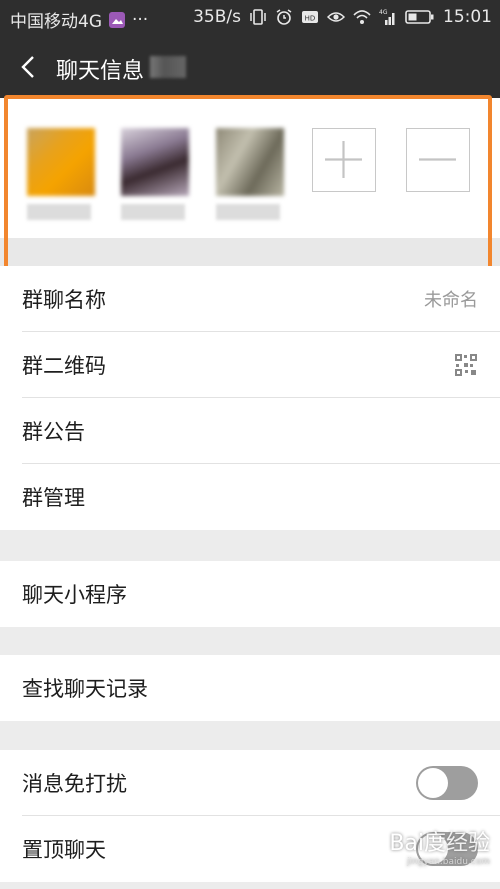 This screenshot has width=500, height=889. Describe the element at coordinates (64, 850) in the screenshot. I see `row-label: 置顶聊天` at that location.